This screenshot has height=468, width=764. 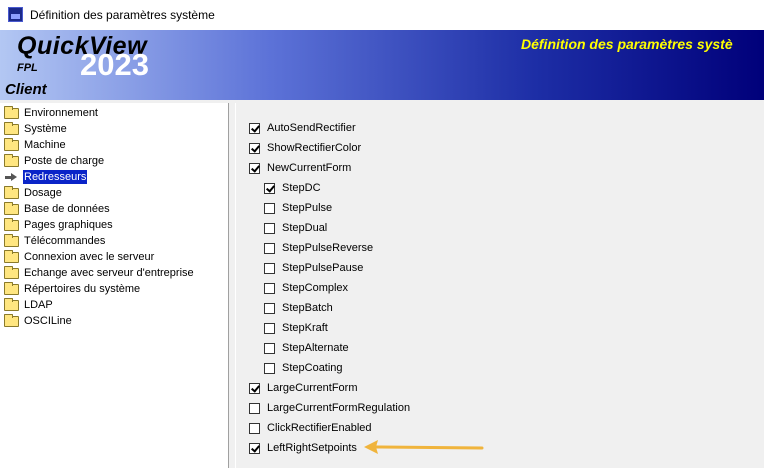 What do you see at coordinates (45, 145) in the screenshot?
I see `tree-item-label: Machine` at bounding box center [45, 145].